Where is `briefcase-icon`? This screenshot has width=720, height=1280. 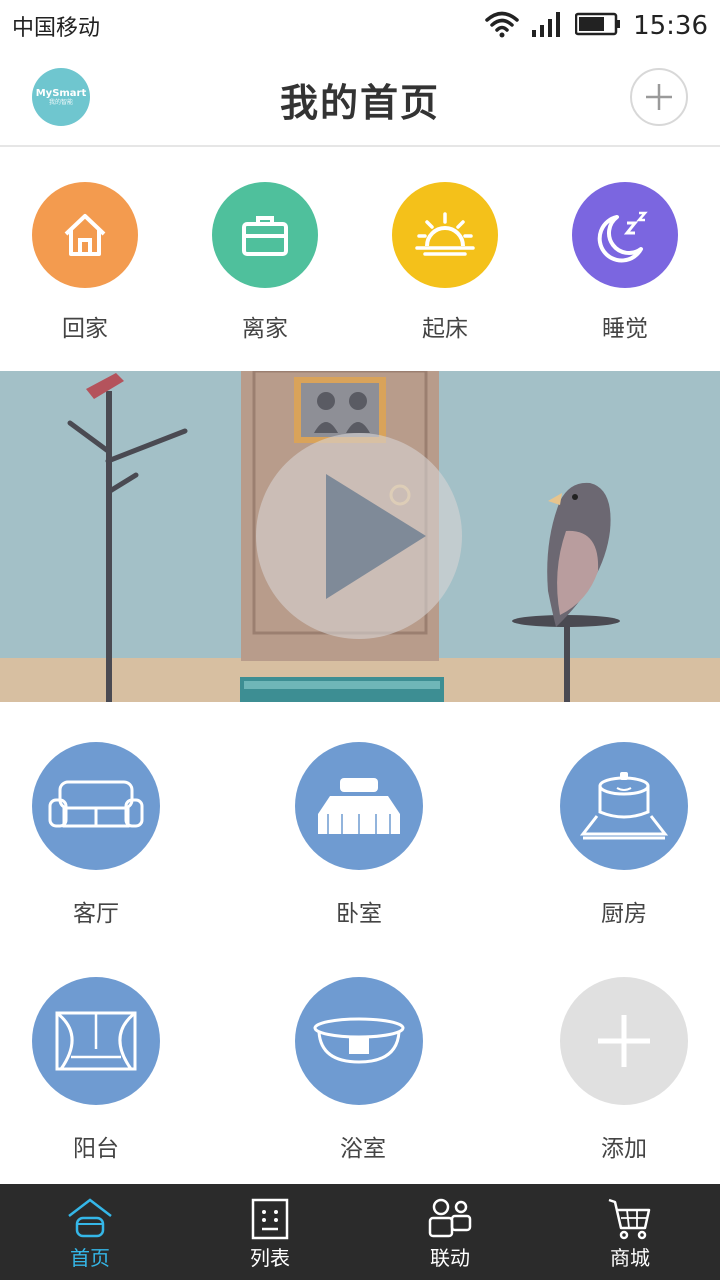
briefcase-icon is located at coordinates (265, 236).